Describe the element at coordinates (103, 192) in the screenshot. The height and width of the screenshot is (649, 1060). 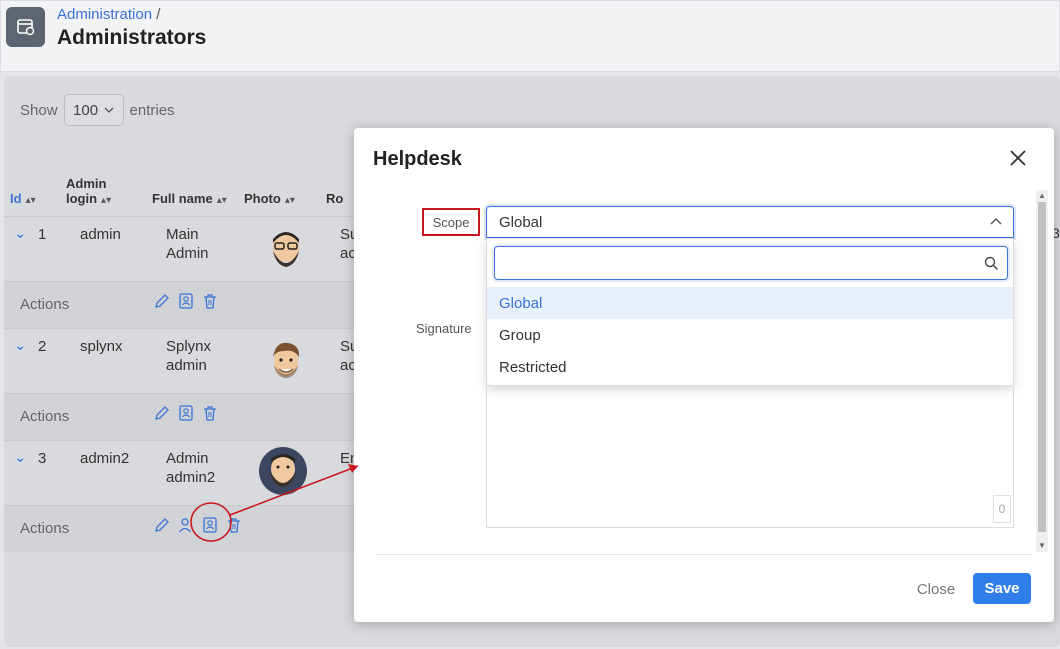
I see `column-header-admin-login: Admin login ▴▾` at that location.